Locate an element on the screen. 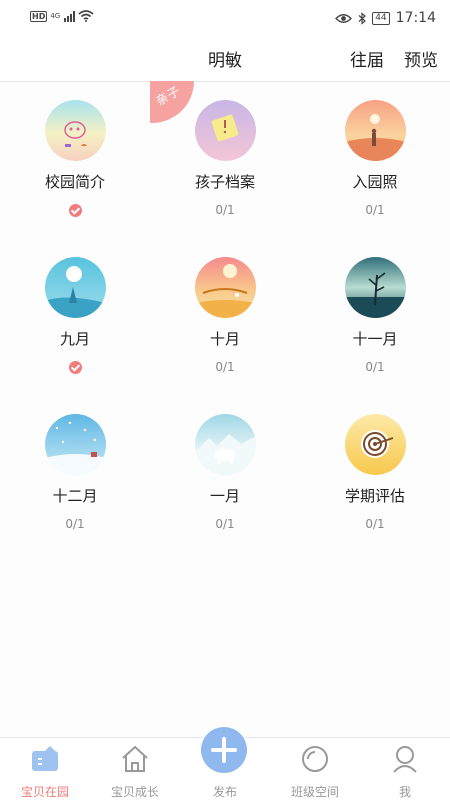 The height and width of the screenshot is (801, 450). september-image is located at coordinates (75, 287).